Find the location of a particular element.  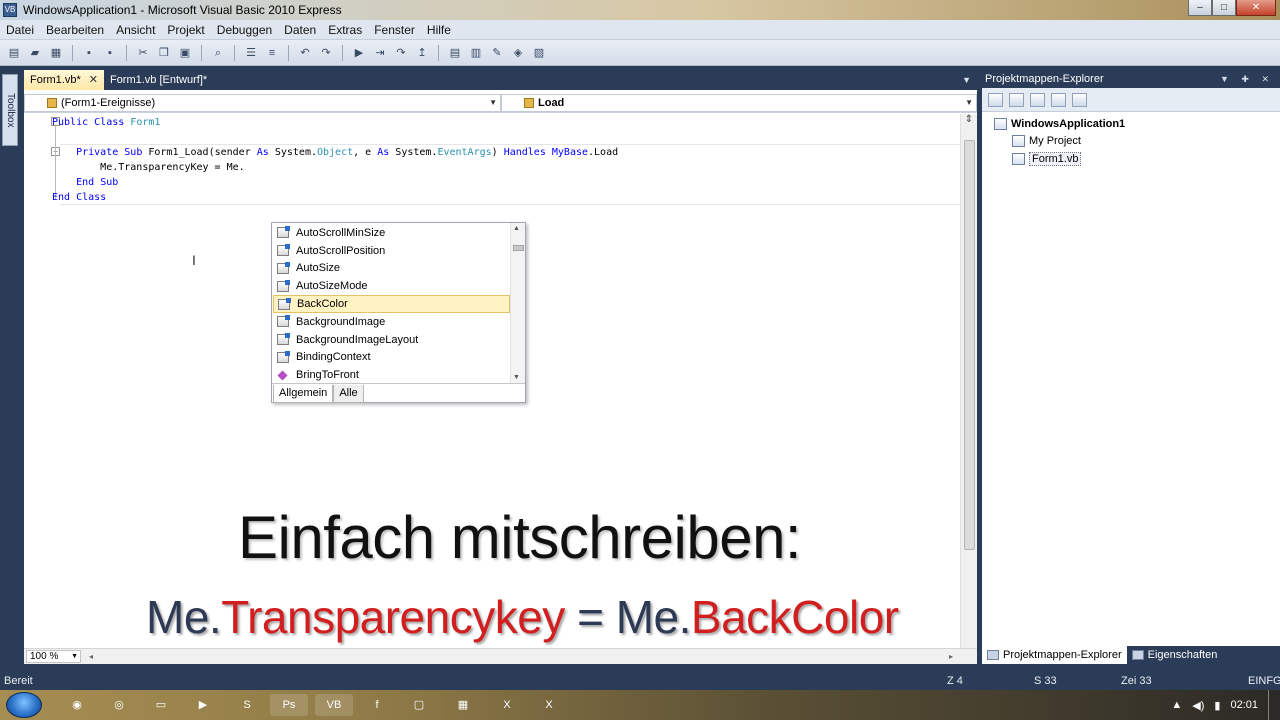

view-code-icon is located at coordinates (1058, 99).